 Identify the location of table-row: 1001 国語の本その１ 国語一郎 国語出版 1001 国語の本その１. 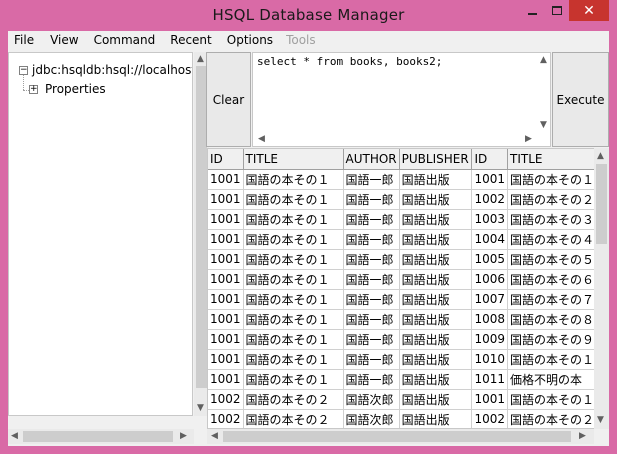
(408, 179).